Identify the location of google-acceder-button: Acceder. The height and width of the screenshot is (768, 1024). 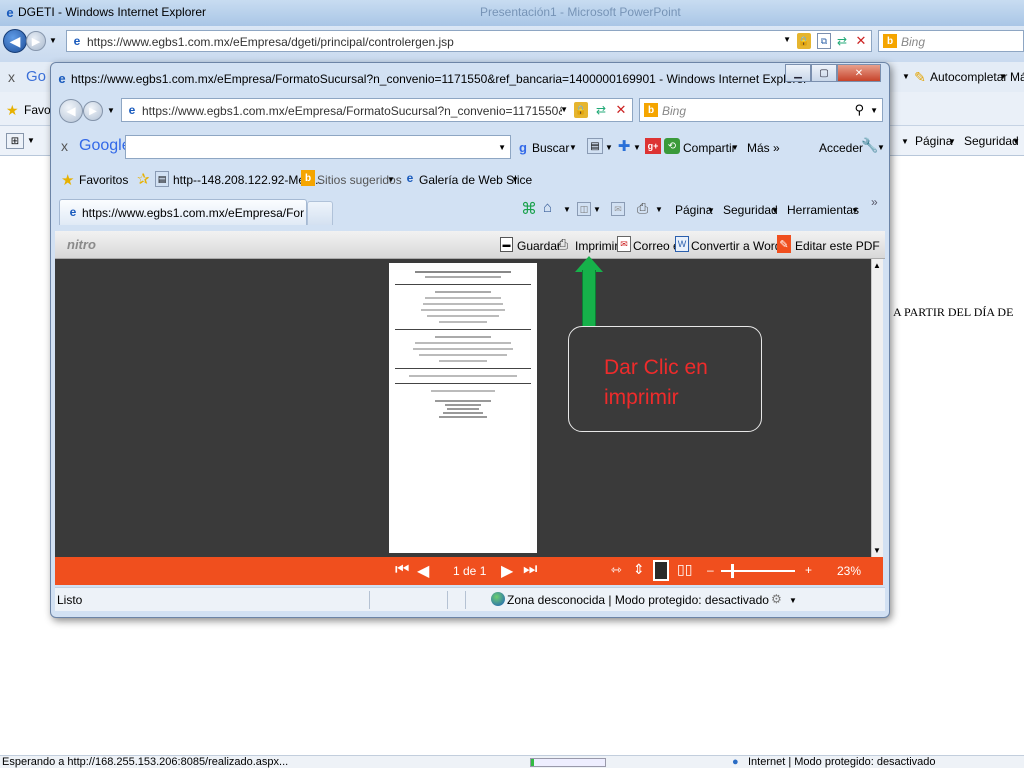
(841, 148).